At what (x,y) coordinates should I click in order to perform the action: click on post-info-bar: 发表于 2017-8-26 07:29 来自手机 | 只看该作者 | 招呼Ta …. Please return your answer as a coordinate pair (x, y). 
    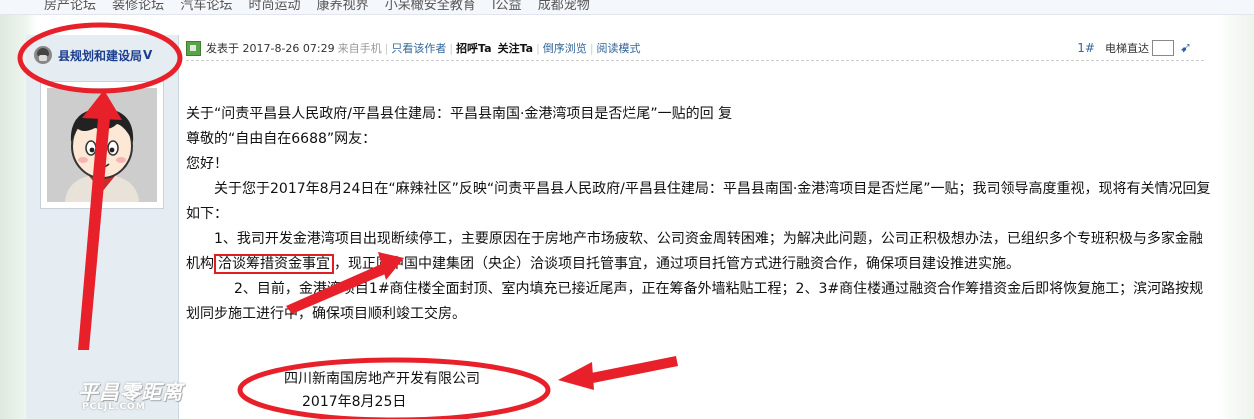
    Looking at the image, I should click on (695, 49).